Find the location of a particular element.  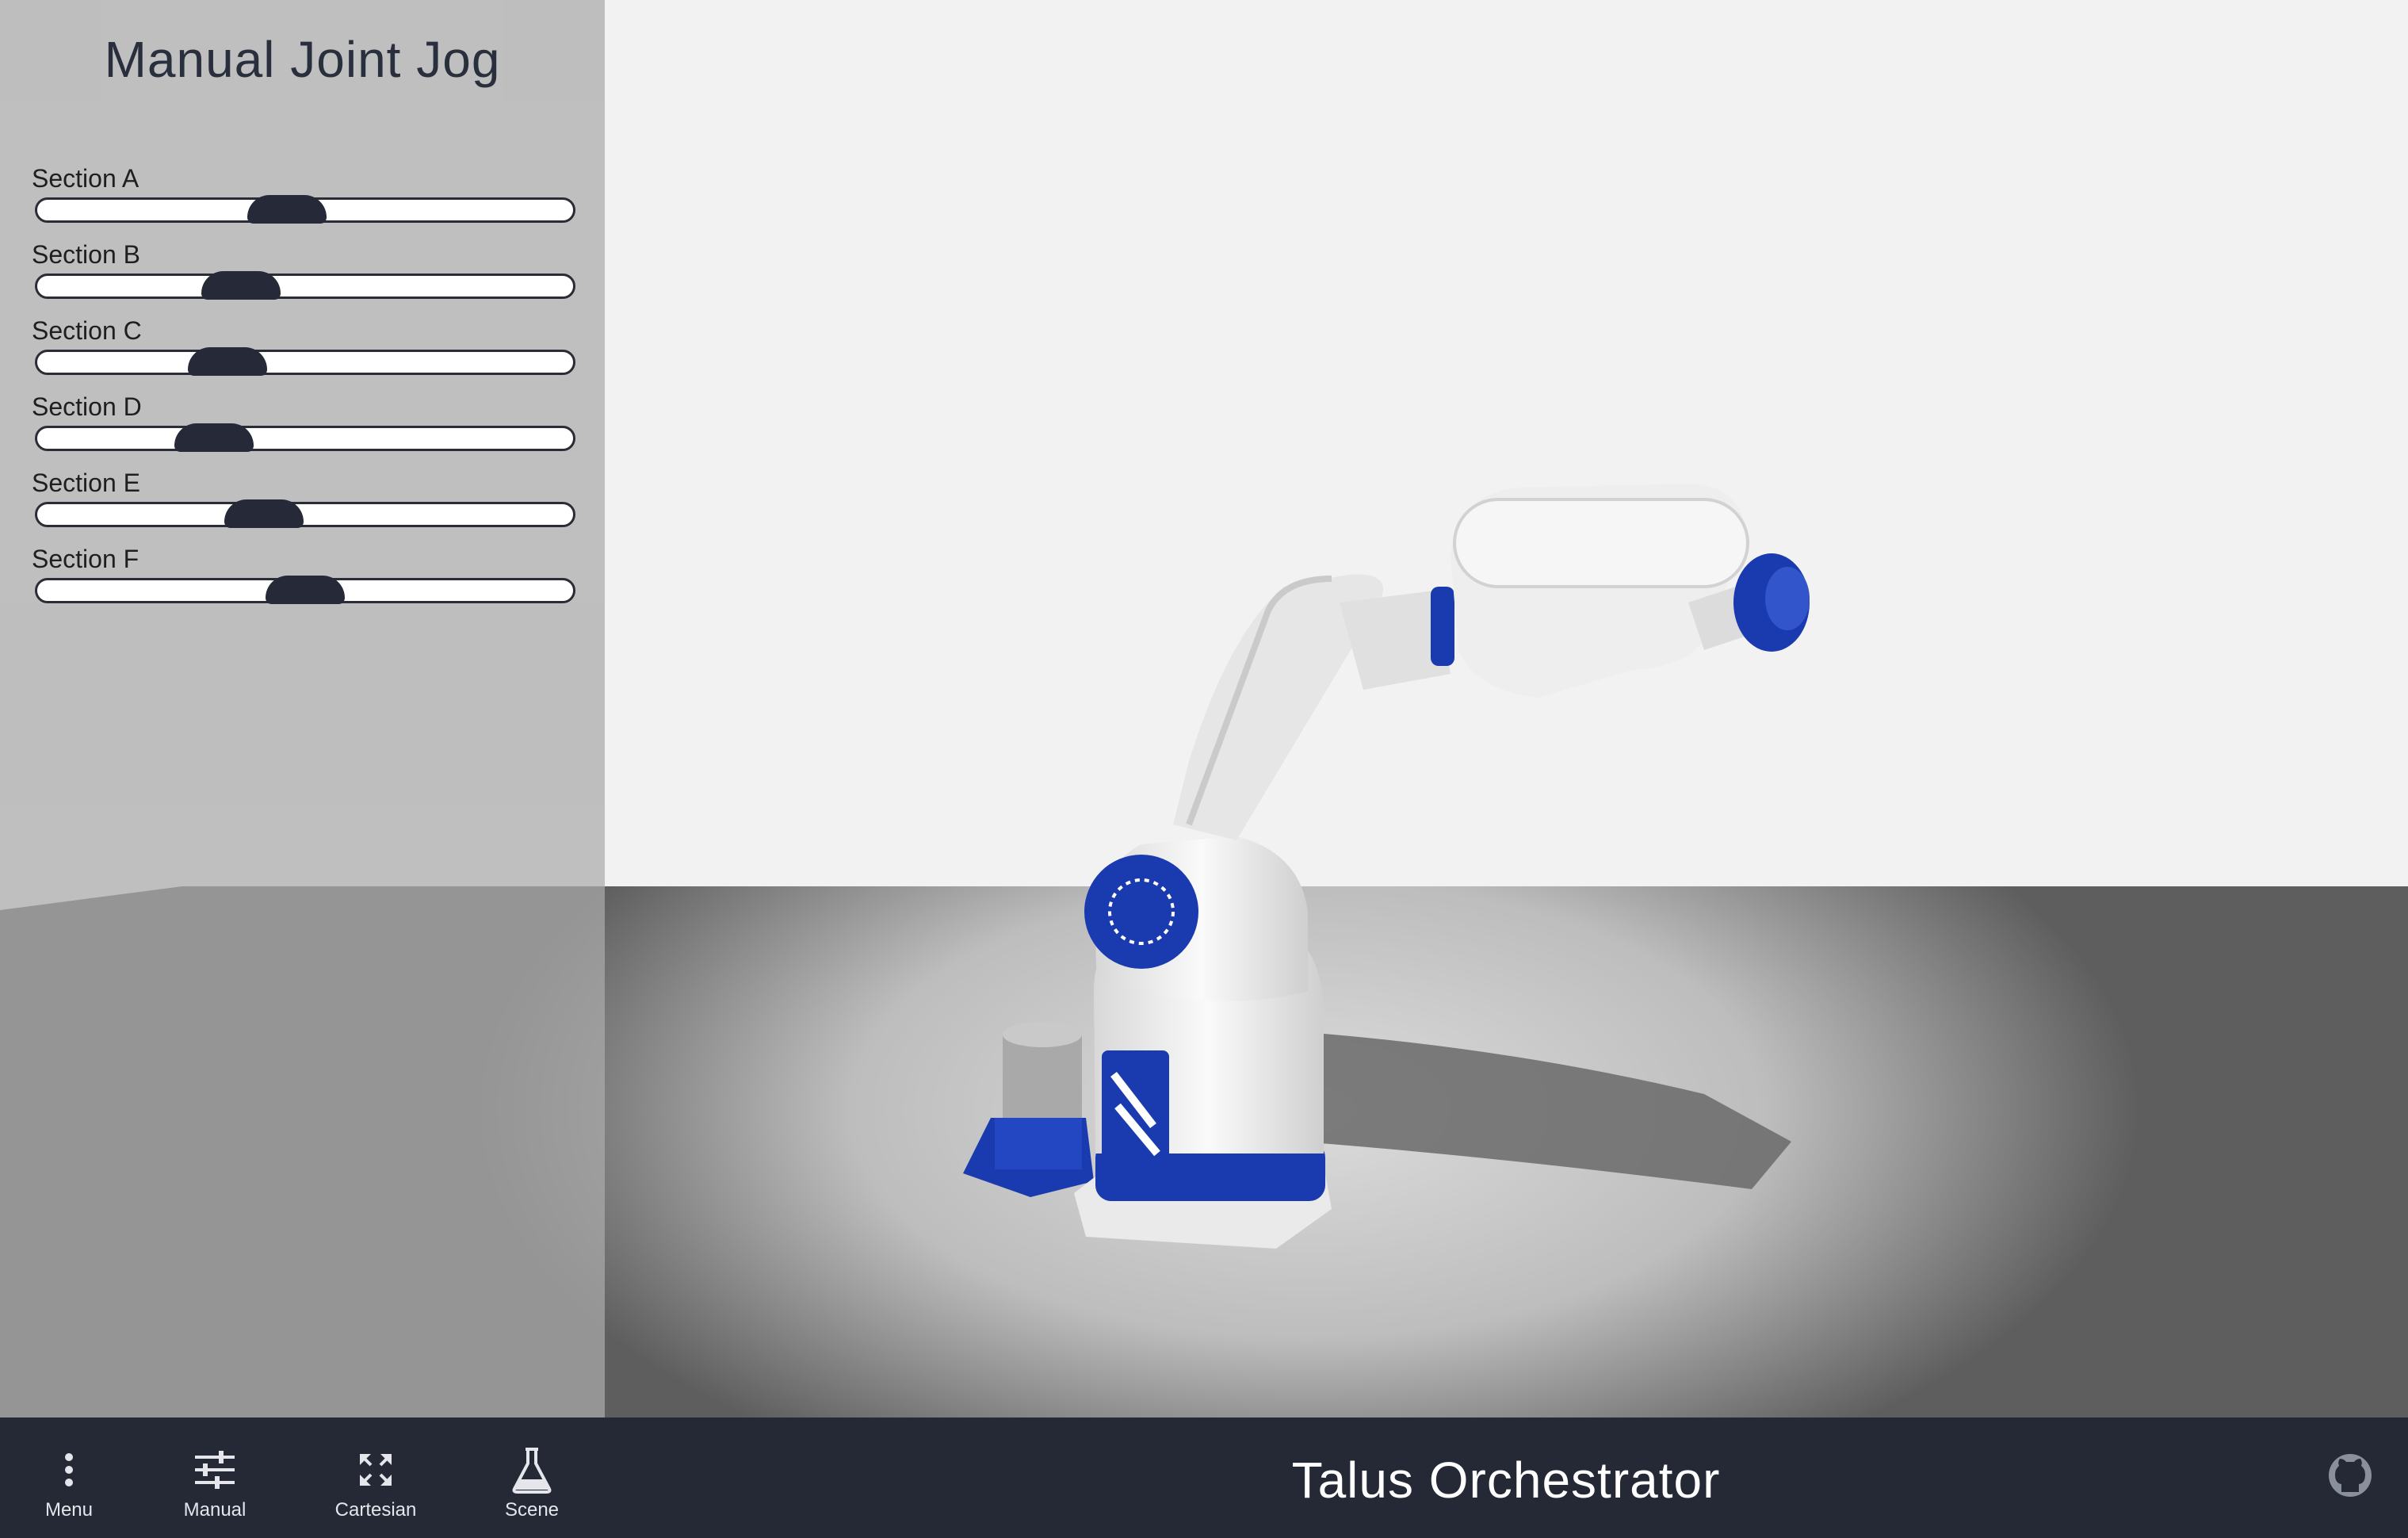

slider-section-a: Section A is located at coordinates (305, 193).